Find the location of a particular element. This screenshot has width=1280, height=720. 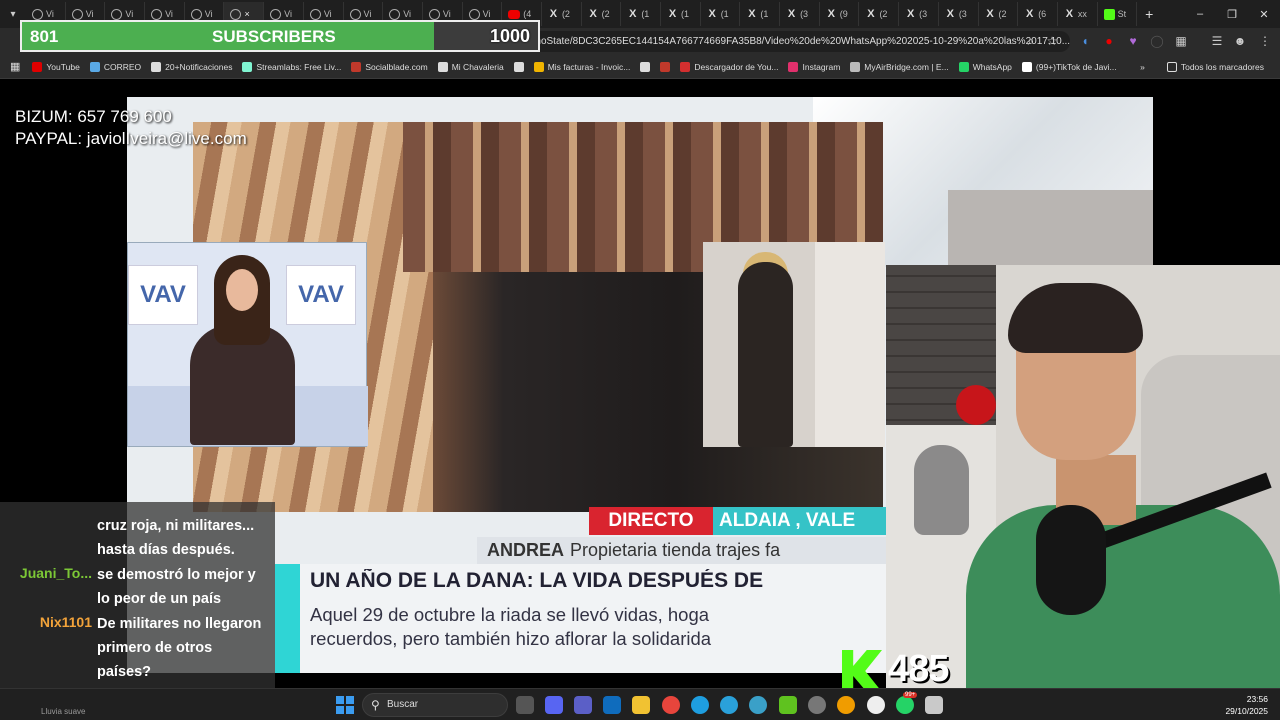

extension-youtube-icon: ● is located at coordinates (1109, 41).